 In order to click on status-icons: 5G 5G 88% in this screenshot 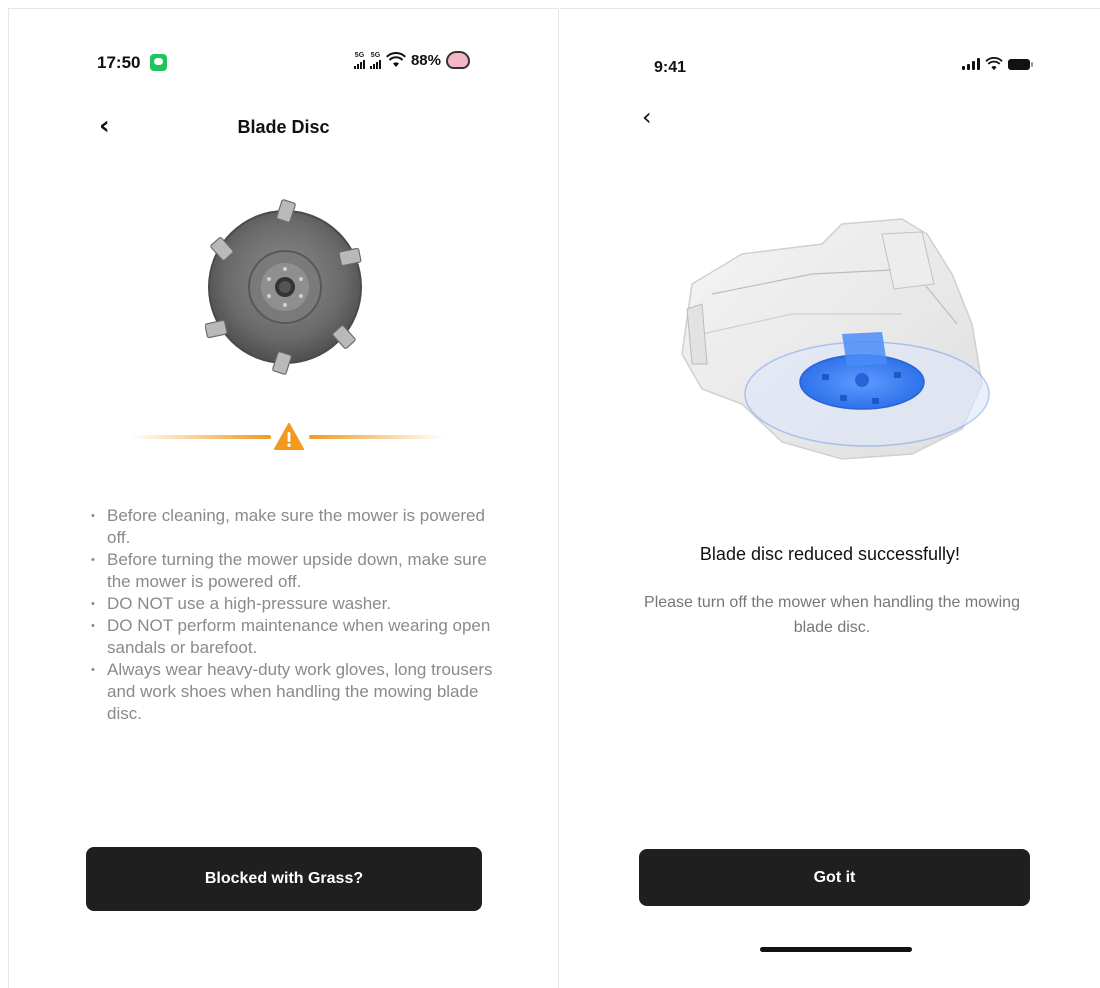, I will do `click(411, 60)`.